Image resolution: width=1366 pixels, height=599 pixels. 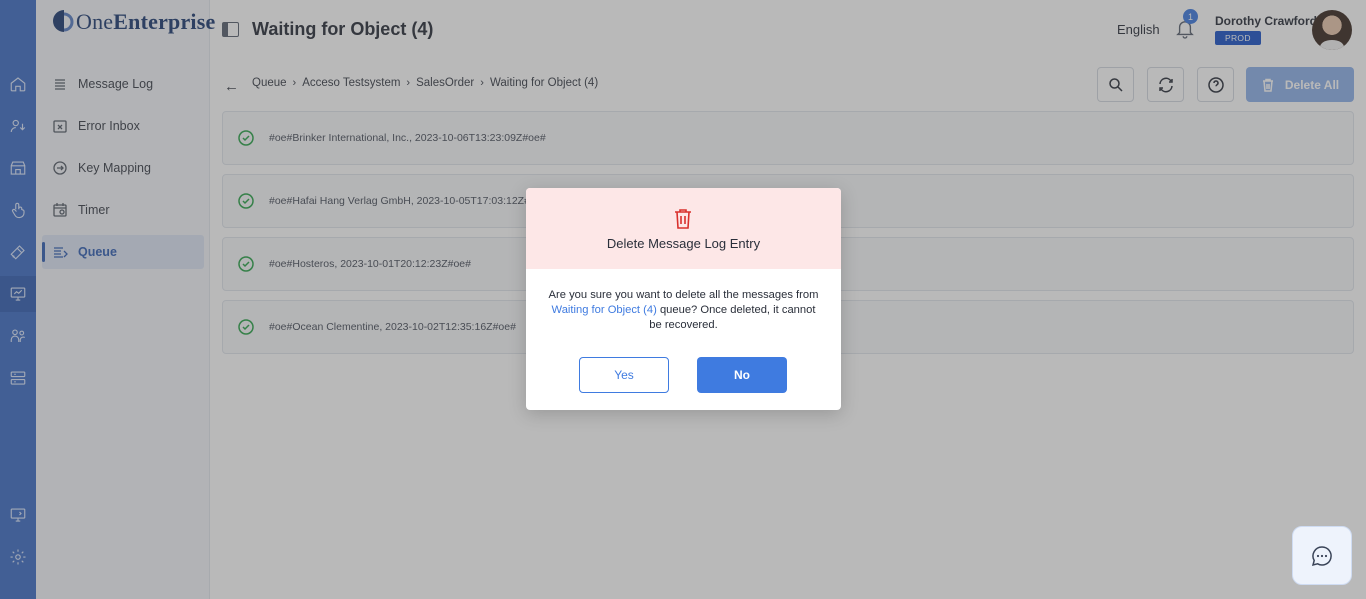 What do you see at coordinates (624, 375) in the screenshot?
I see `yes-button: Yes` at bounding box center [624, 375].